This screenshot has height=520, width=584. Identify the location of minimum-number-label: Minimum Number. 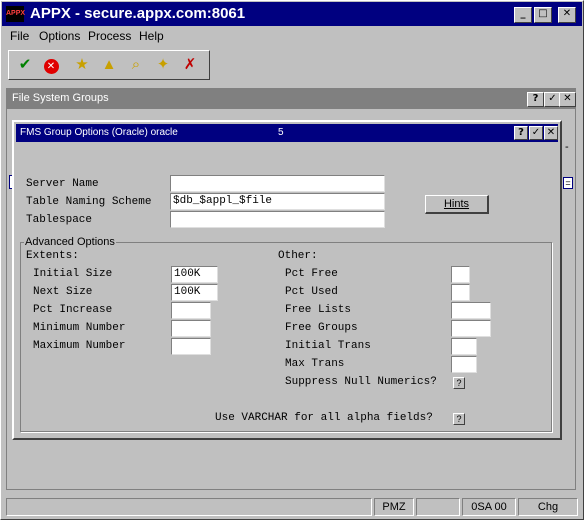
(79, 328).